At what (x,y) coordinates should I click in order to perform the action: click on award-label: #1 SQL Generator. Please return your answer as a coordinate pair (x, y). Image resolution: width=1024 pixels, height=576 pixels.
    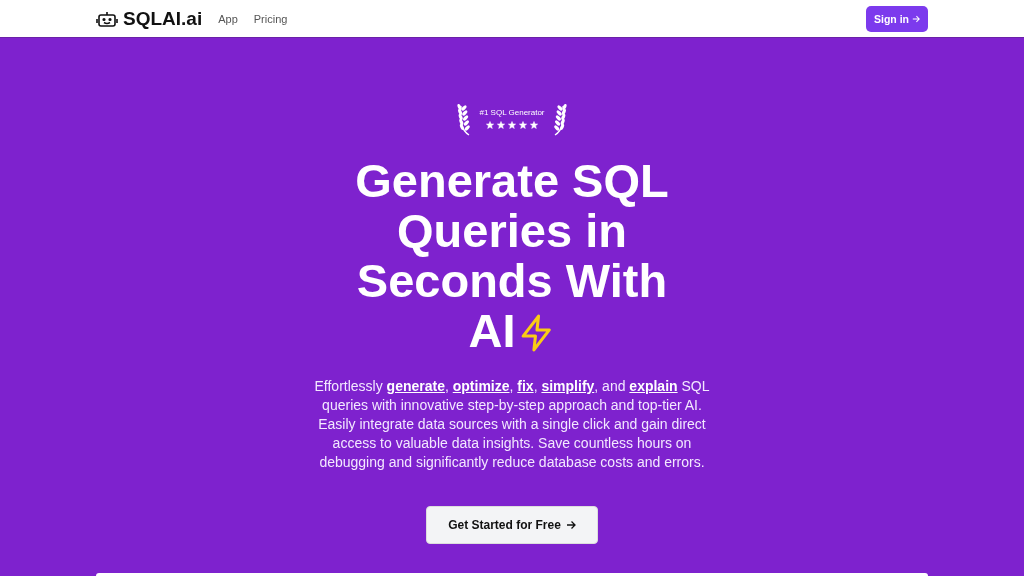
    Looking at the image, I should click on (512, 112).